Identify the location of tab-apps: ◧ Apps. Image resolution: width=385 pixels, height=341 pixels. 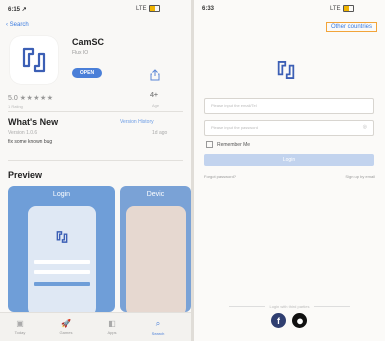
(112, 327).